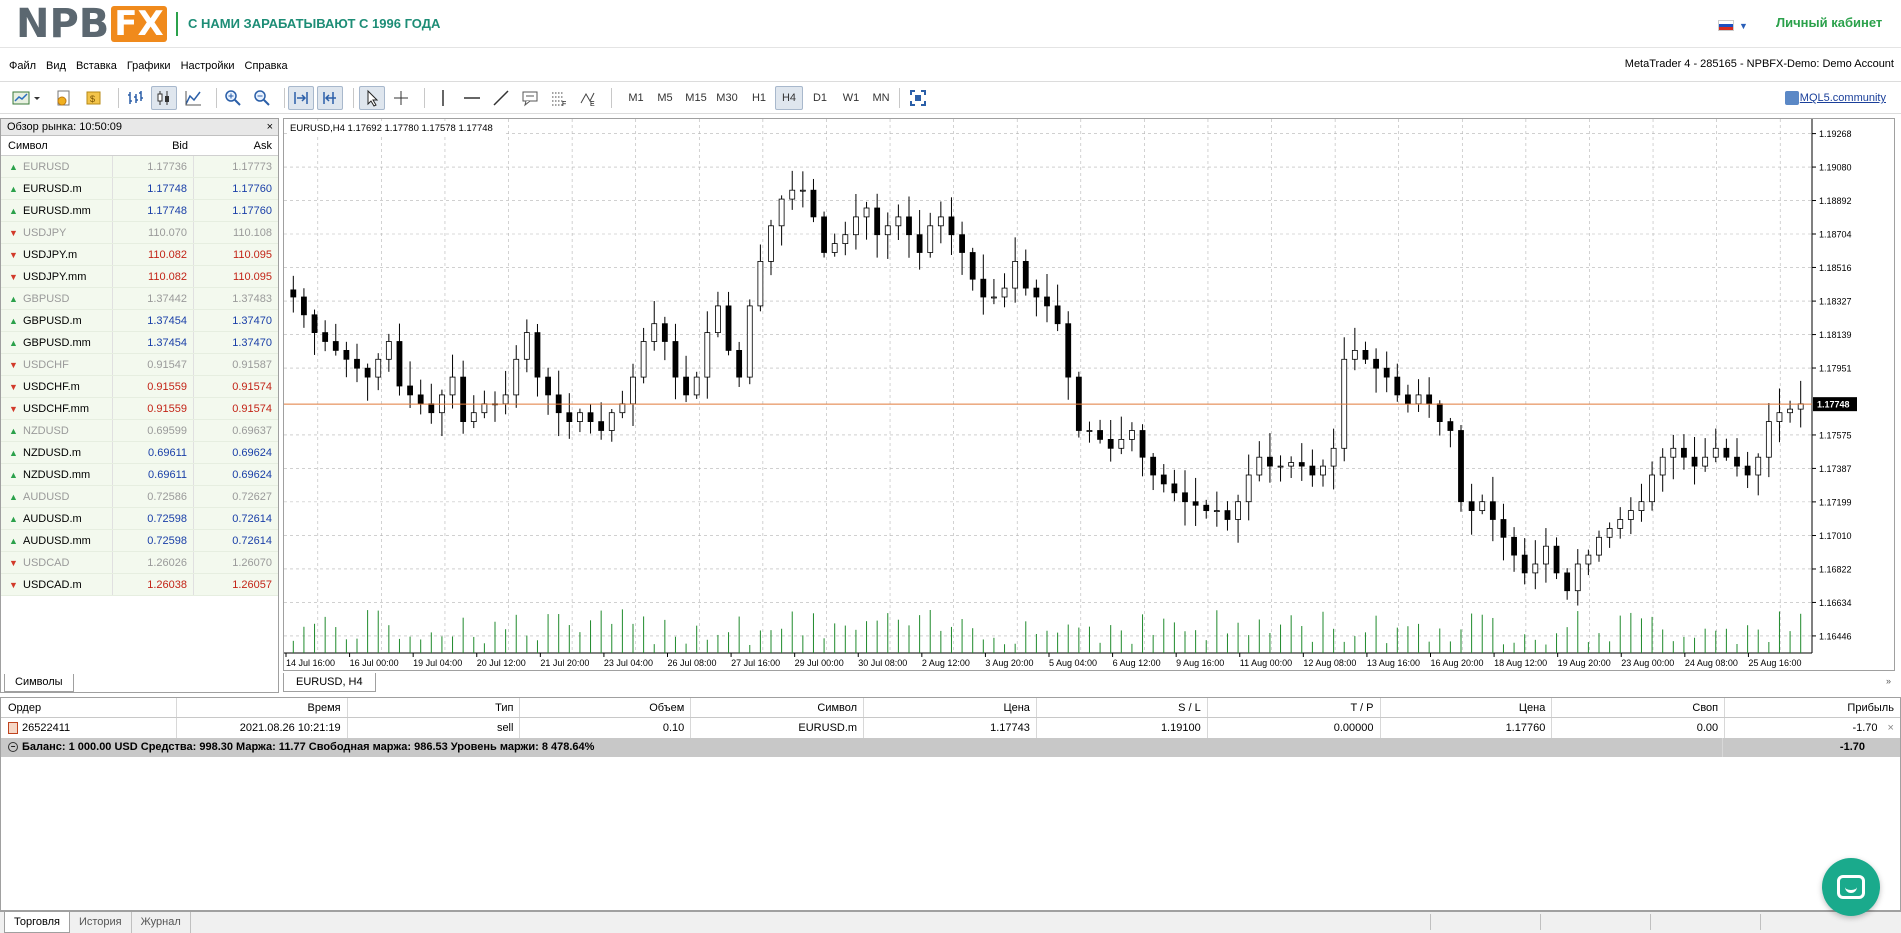  I want to click on vertical-line-icon, so click(443, 98).